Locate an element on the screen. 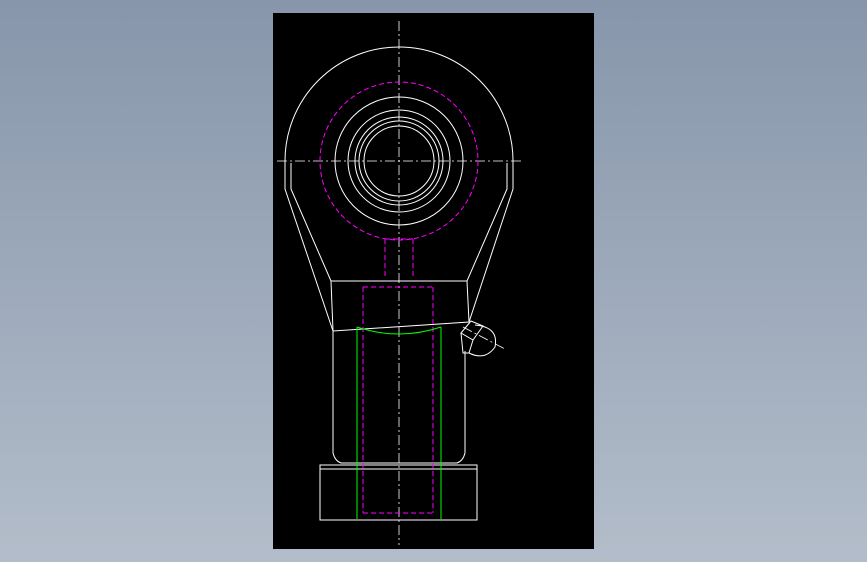 This screenshot has height=562, width=867. grease-nipple is located at coordinates (478, 338).